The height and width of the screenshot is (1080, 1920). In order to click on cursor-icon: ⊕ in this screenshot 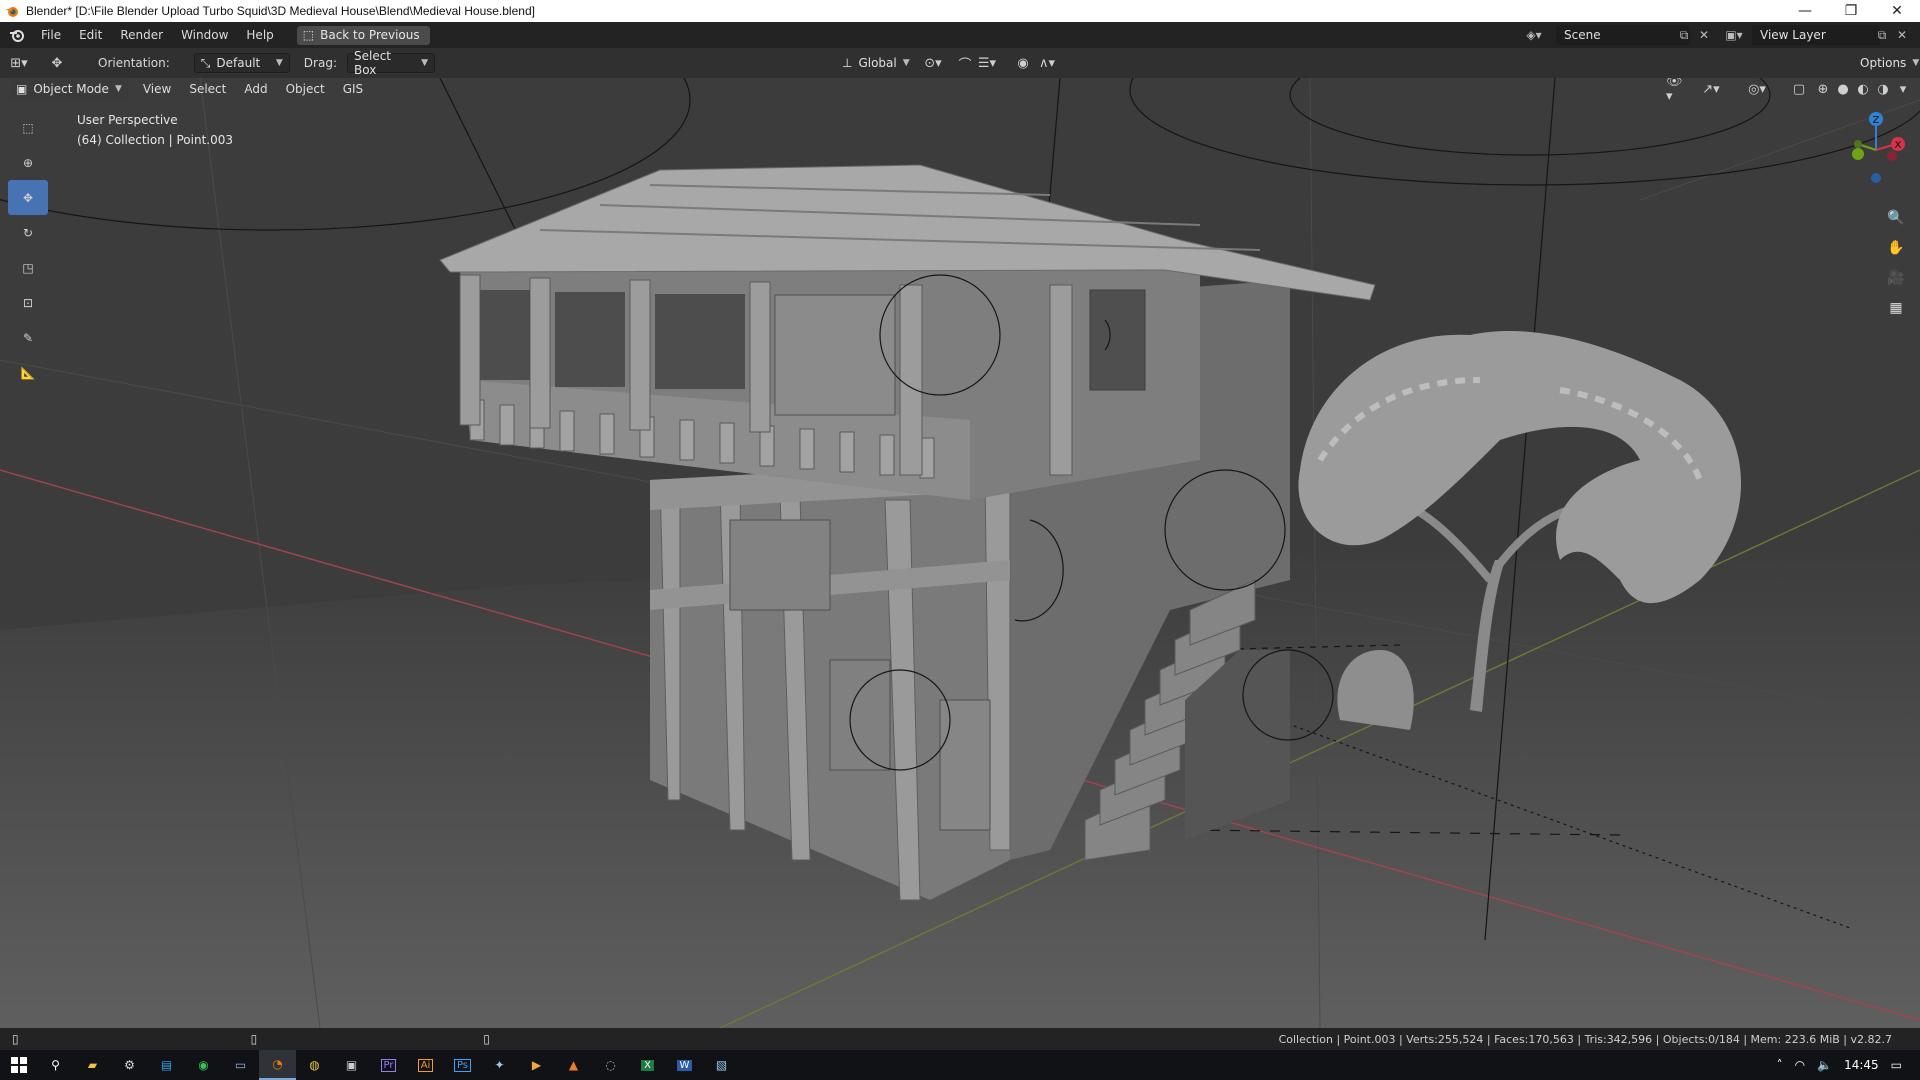, I will do `click(28, 162)`.